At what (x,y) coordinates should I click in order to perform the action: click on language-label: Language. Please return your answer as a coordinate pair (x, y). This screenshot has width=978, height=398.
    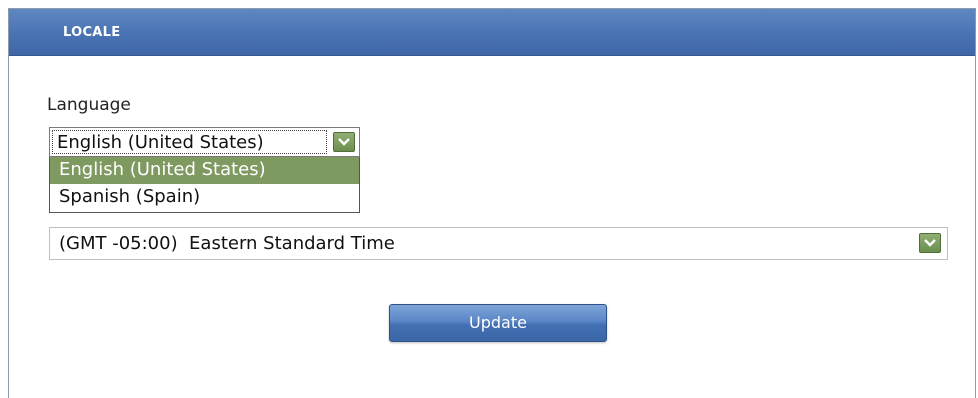
    Looking at the image, I should click on (89, 105).